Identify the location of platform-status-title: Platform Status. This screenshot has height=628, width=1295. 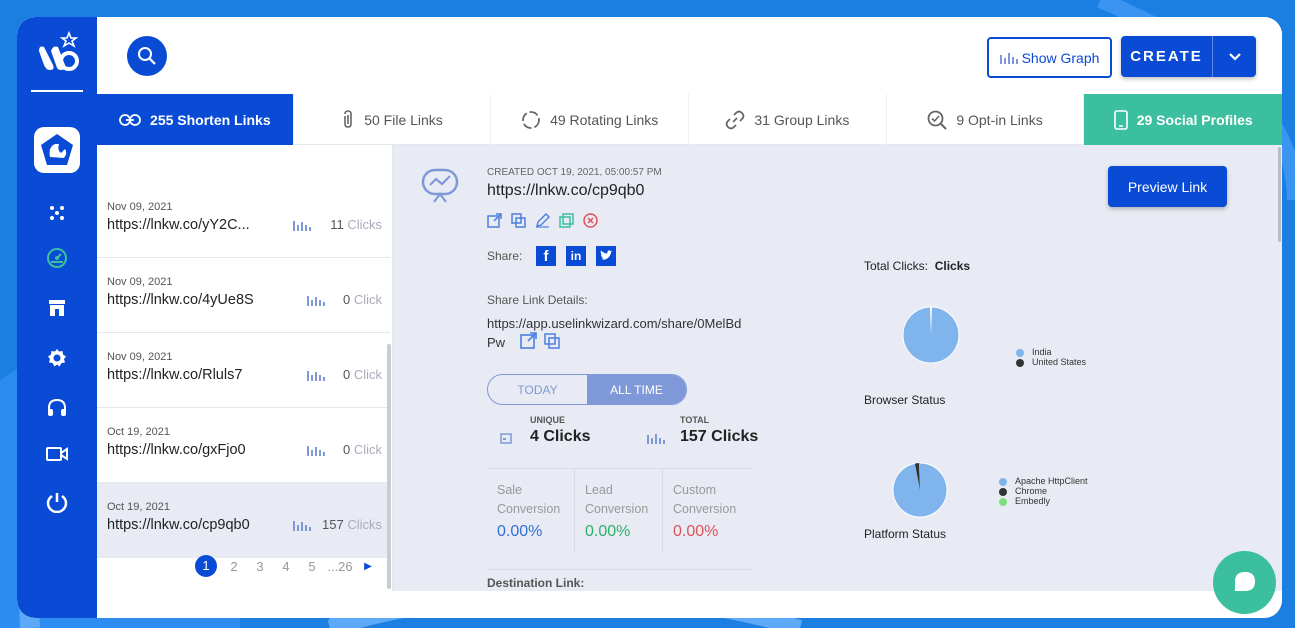
(905, 534).